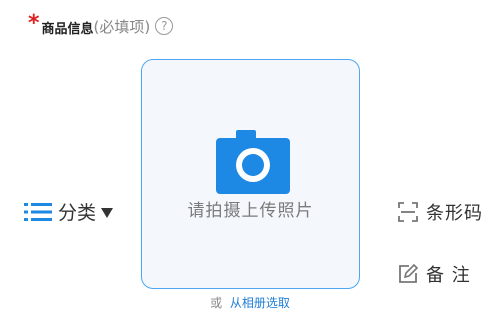  I want to click on barcode-button: 条形码, so click(440, 212).